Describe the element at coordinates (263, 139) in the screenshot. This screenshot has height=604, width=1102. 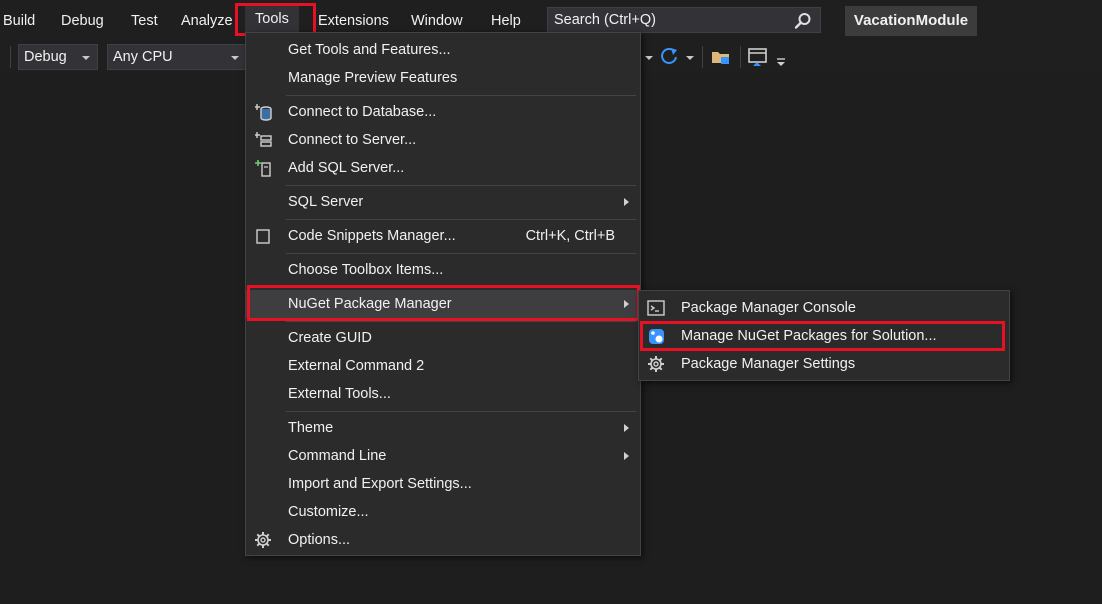
I see `server-connect-icon` at that location.